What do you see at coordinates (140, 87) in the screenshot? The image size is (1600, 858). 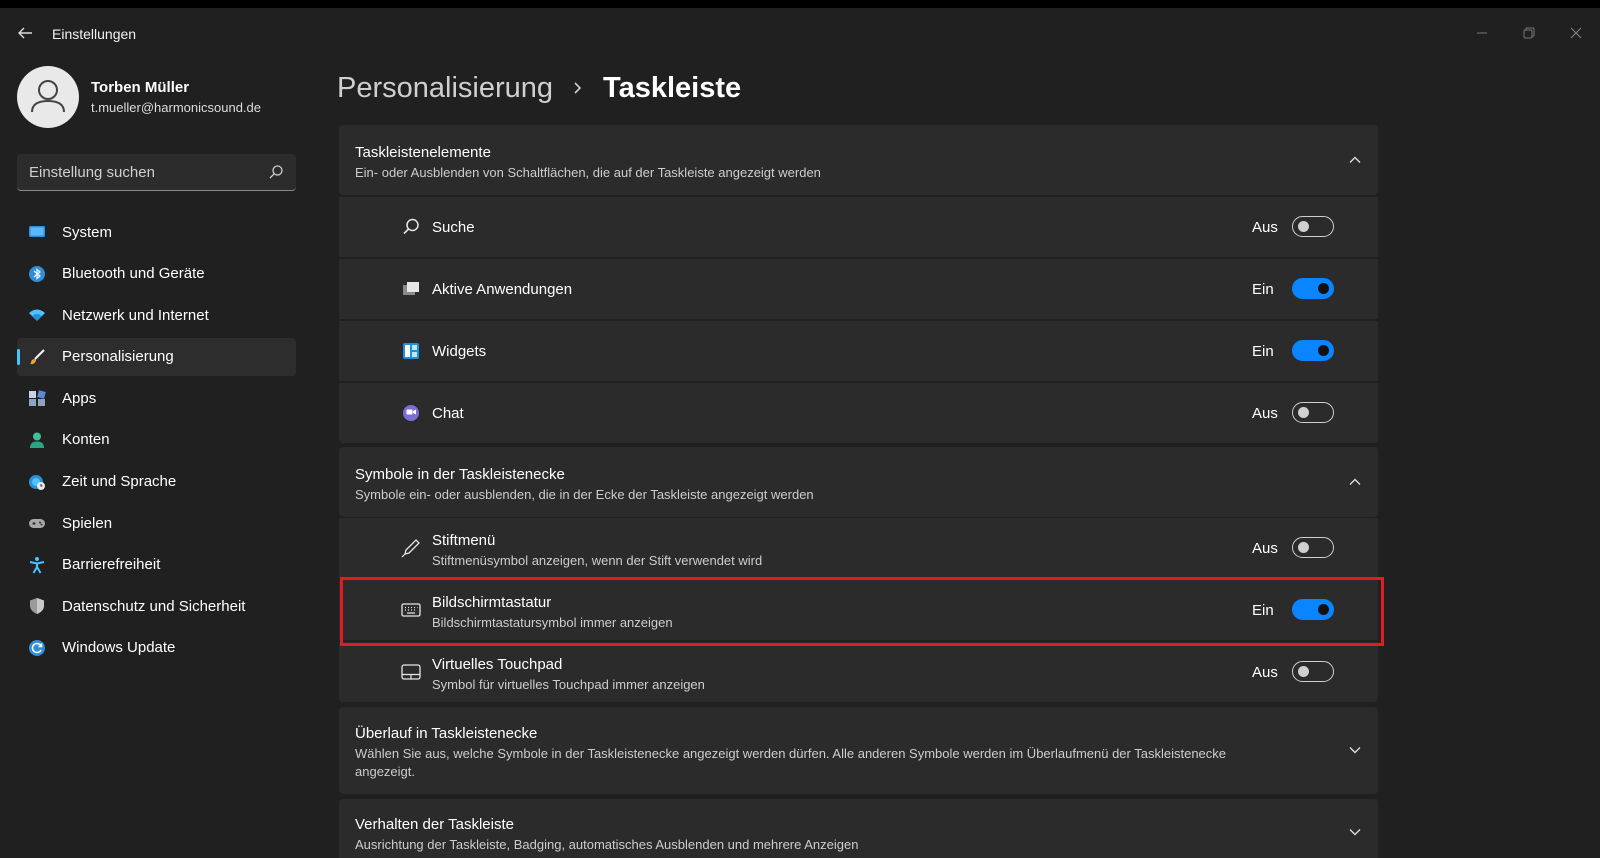 I see `user-name: Torben Müller` at bounding box center [140, 87].